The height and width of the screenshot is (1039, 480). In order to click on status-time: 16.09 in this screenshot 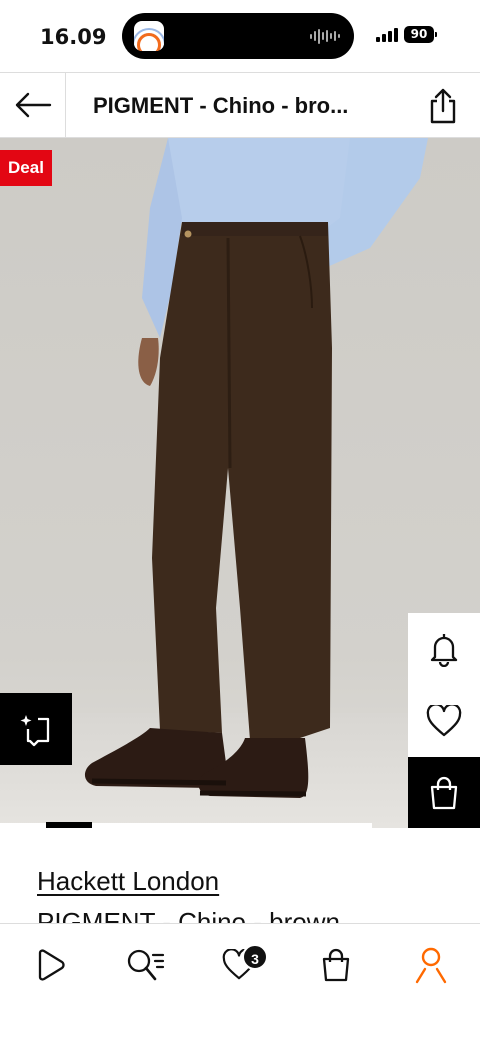, I will do `click(73, 37)`.